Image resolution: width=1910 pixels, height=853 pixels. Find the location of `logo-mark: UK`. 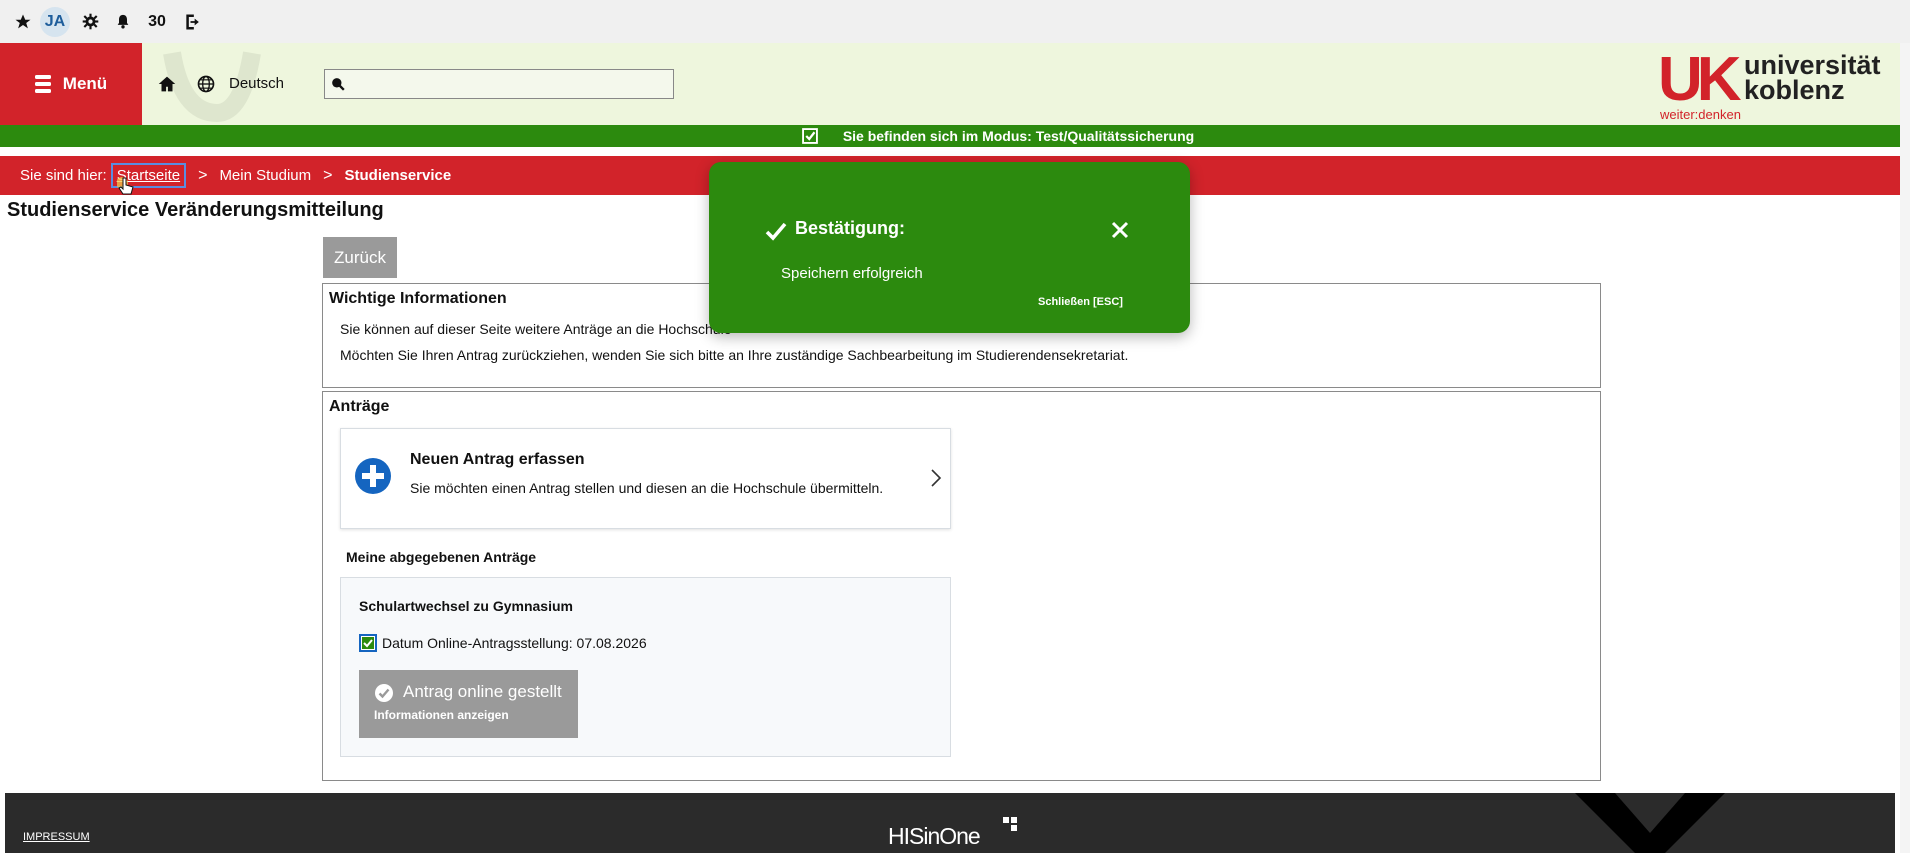

logo-mark: UK is located at coordinates (1700, 79).